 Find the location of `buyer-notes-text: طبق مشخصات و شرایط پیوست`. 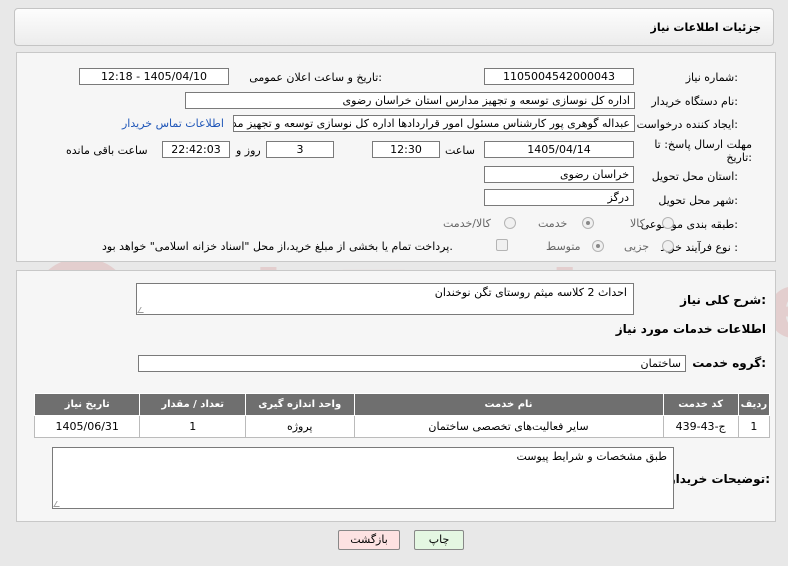

buyer-notes-text: طبق مشخصات و شرایط پیوست is located at coordinates (591, 456).